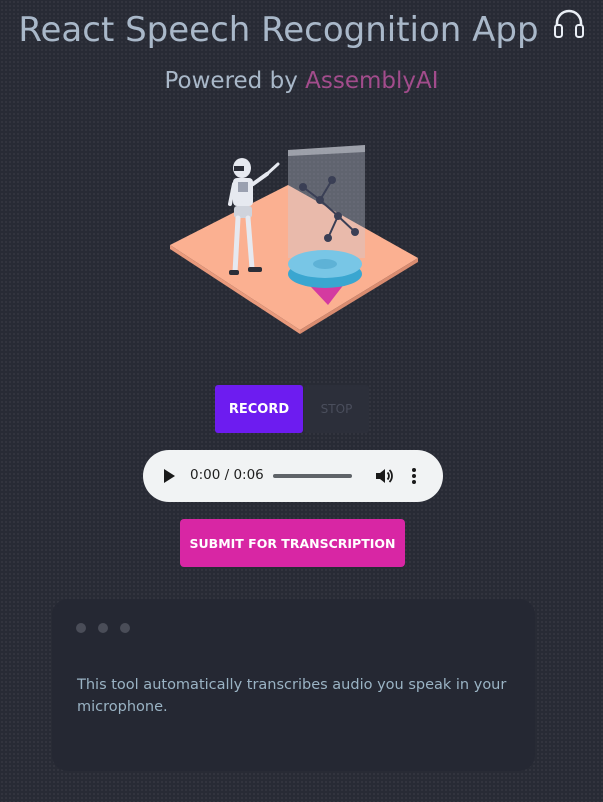 The width and height of the screenshot is (603, 802). I want to click on page-title: React Speech Recognition App, so click(301, 30).